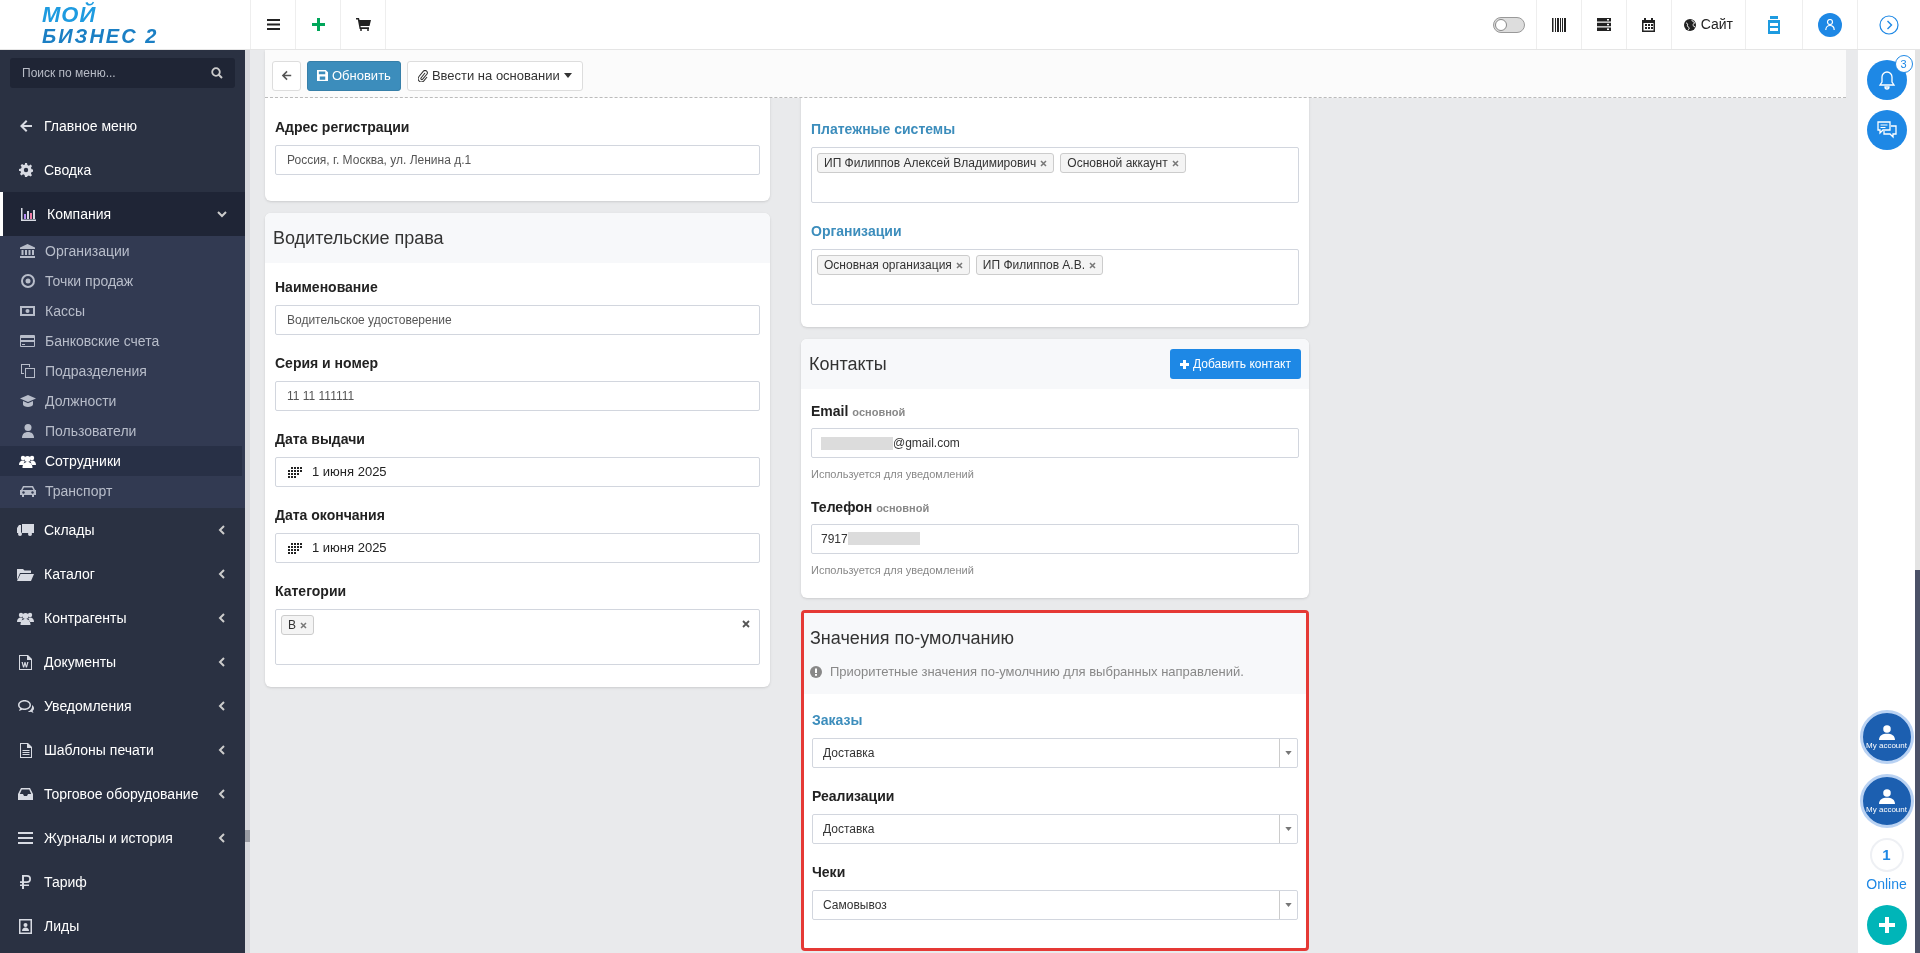 This screenshot has height=953, width=1920. I want to click on submenu-item: Точки продаж, so click(122, 281).